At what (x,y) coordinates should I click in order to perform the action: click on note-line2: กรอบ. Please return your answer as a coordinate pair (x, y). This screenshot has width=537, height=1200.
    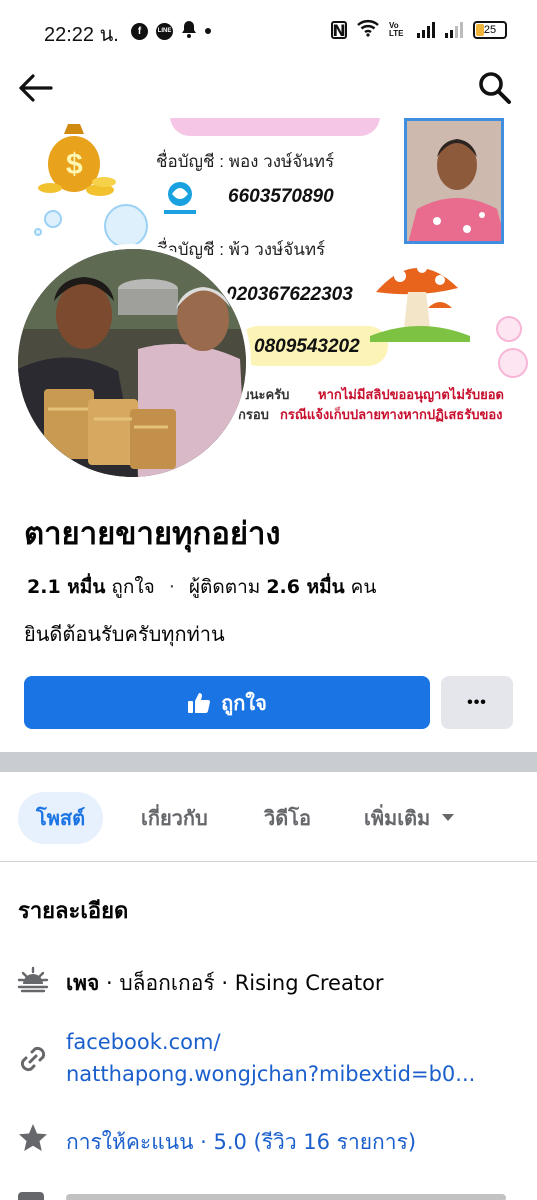
    Looking at the image, I should click on (253, 414).